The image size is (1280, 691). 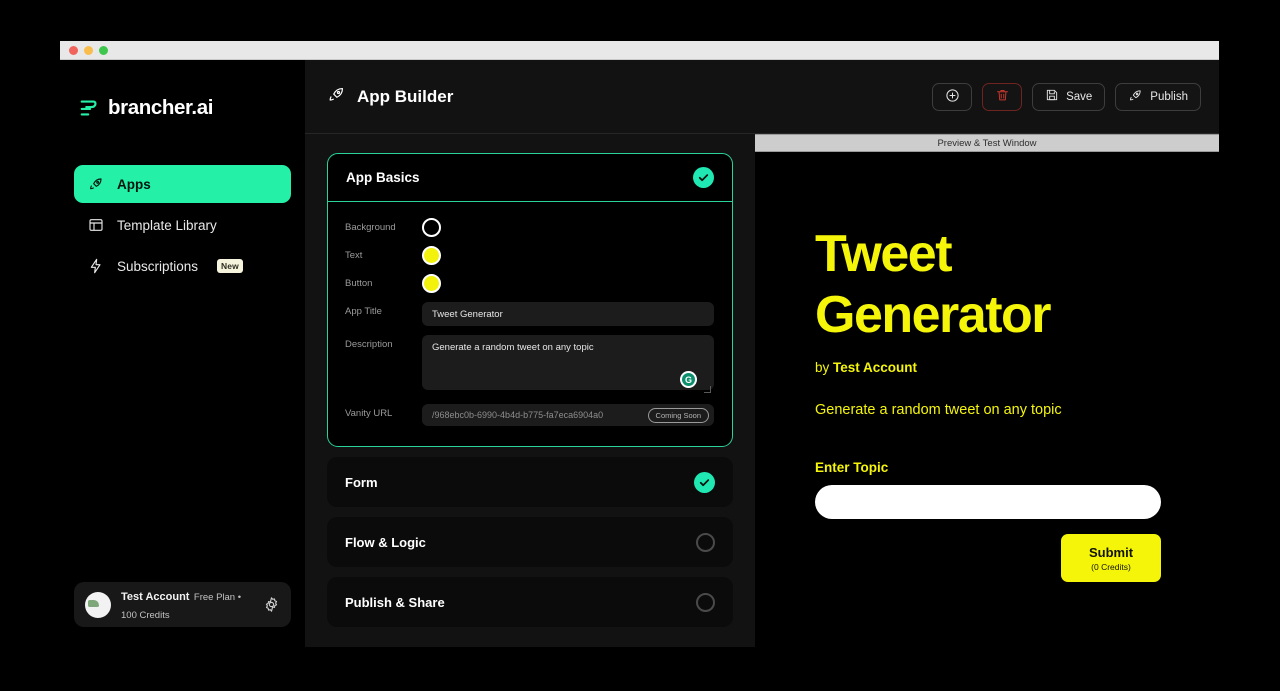 What do you see at coordinates (182, 90) in the screenshot?
I see `brand-logo: brancher.ai` at bounding box center [182, 90].